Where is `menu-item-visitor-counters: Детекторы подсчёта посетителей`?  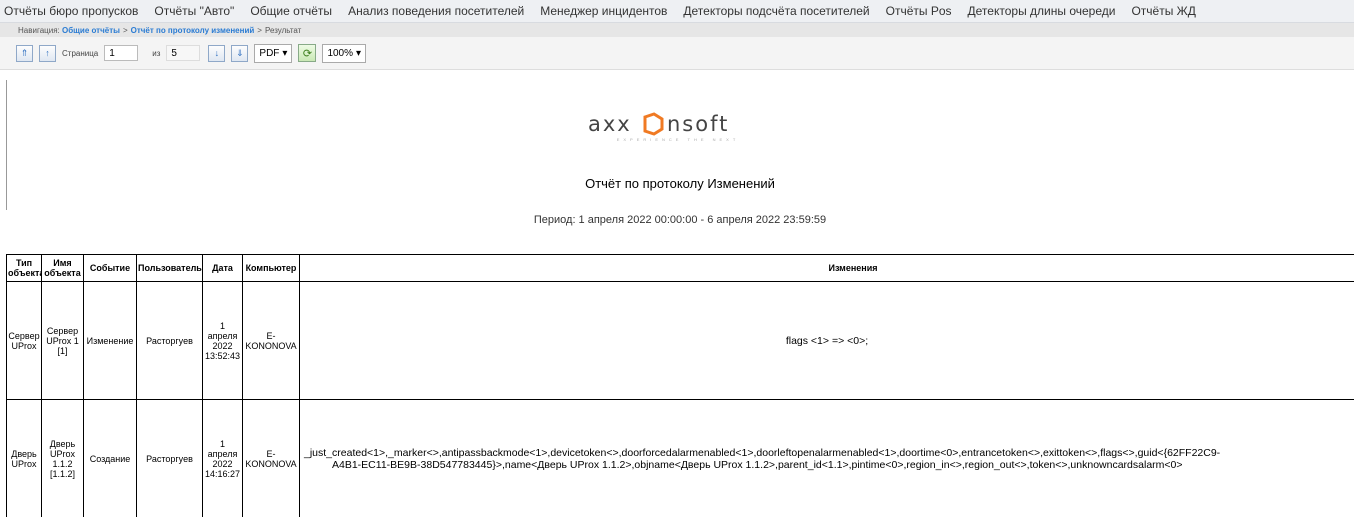
menu-item-visitor-counters: Детекторы подсчёта посетителей is located at coordinates (776, 11).